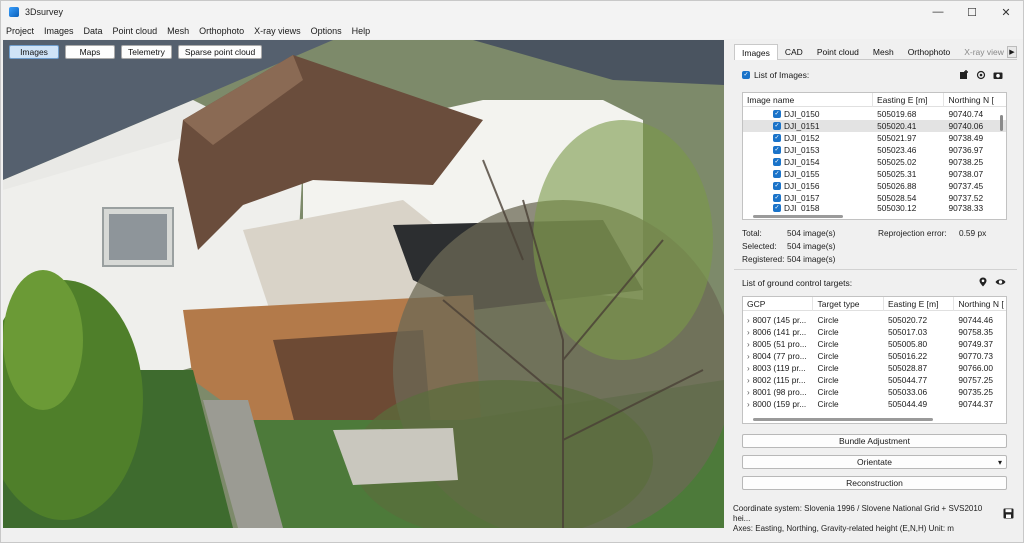 This screenshot has width=1024, height=543. I want to click on images-table-horizontal-scrollbar, so click(798, 216).